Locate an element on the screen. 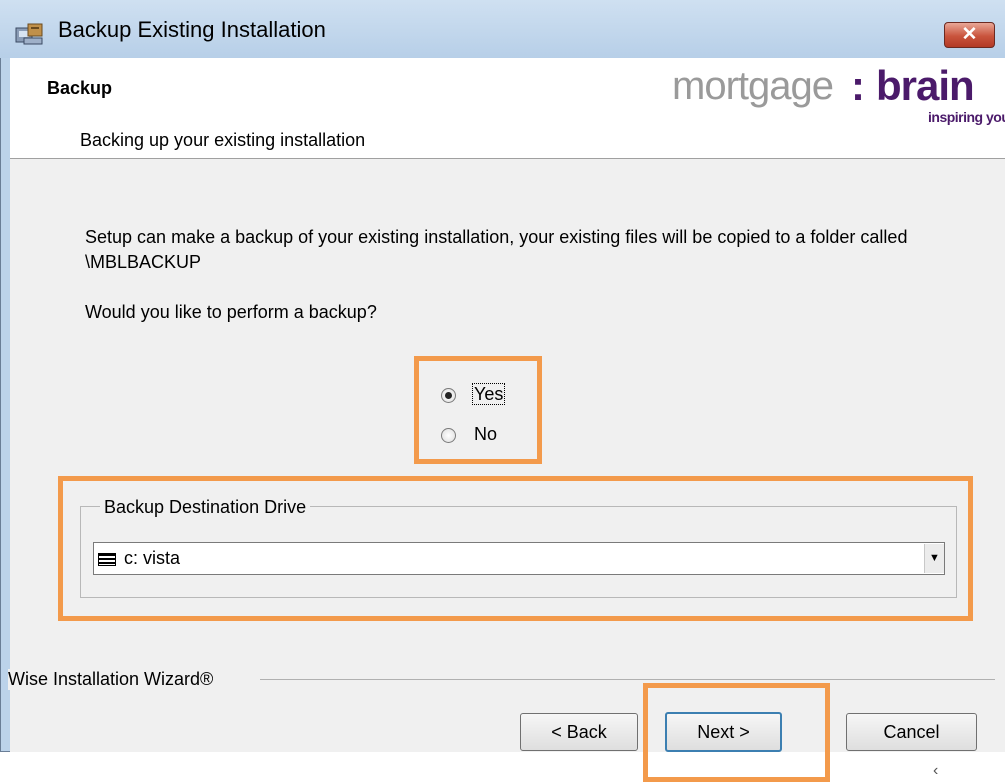 The image size is (1005, 782). close-button: ✕ is located at coordinates (969, 35).